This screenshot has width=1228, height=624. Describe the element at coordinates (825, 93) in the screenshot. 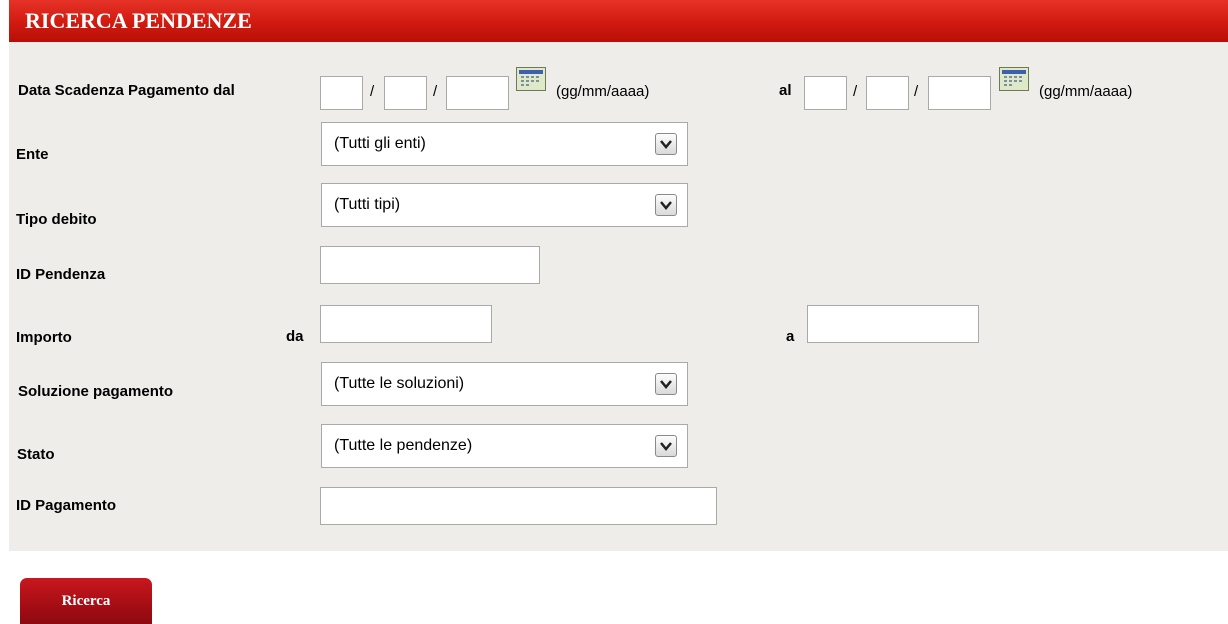

I see `al-day-input` at that location.